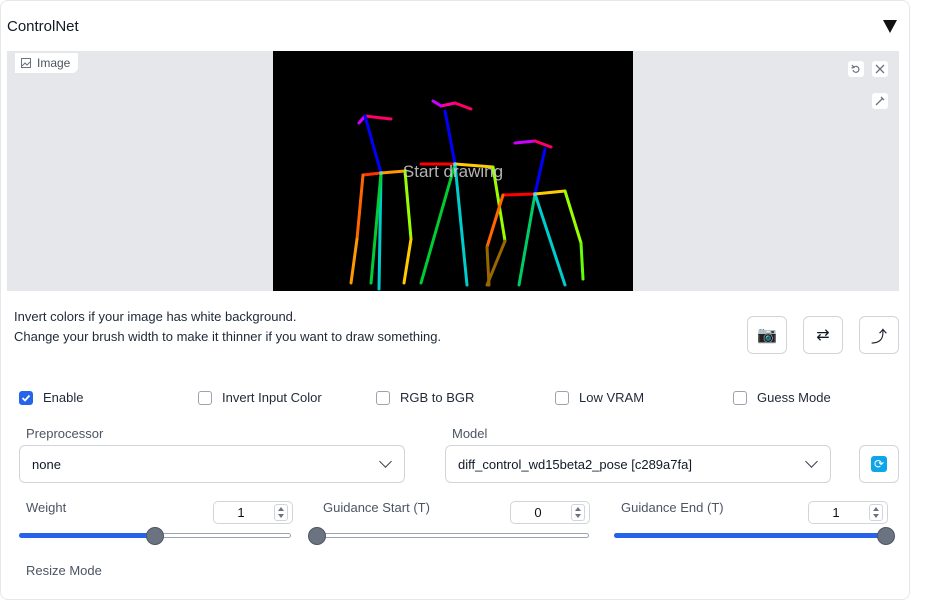 This screenshot has height=600, width=931. I want to click on weight-number-input: 1, so click(253, 512).